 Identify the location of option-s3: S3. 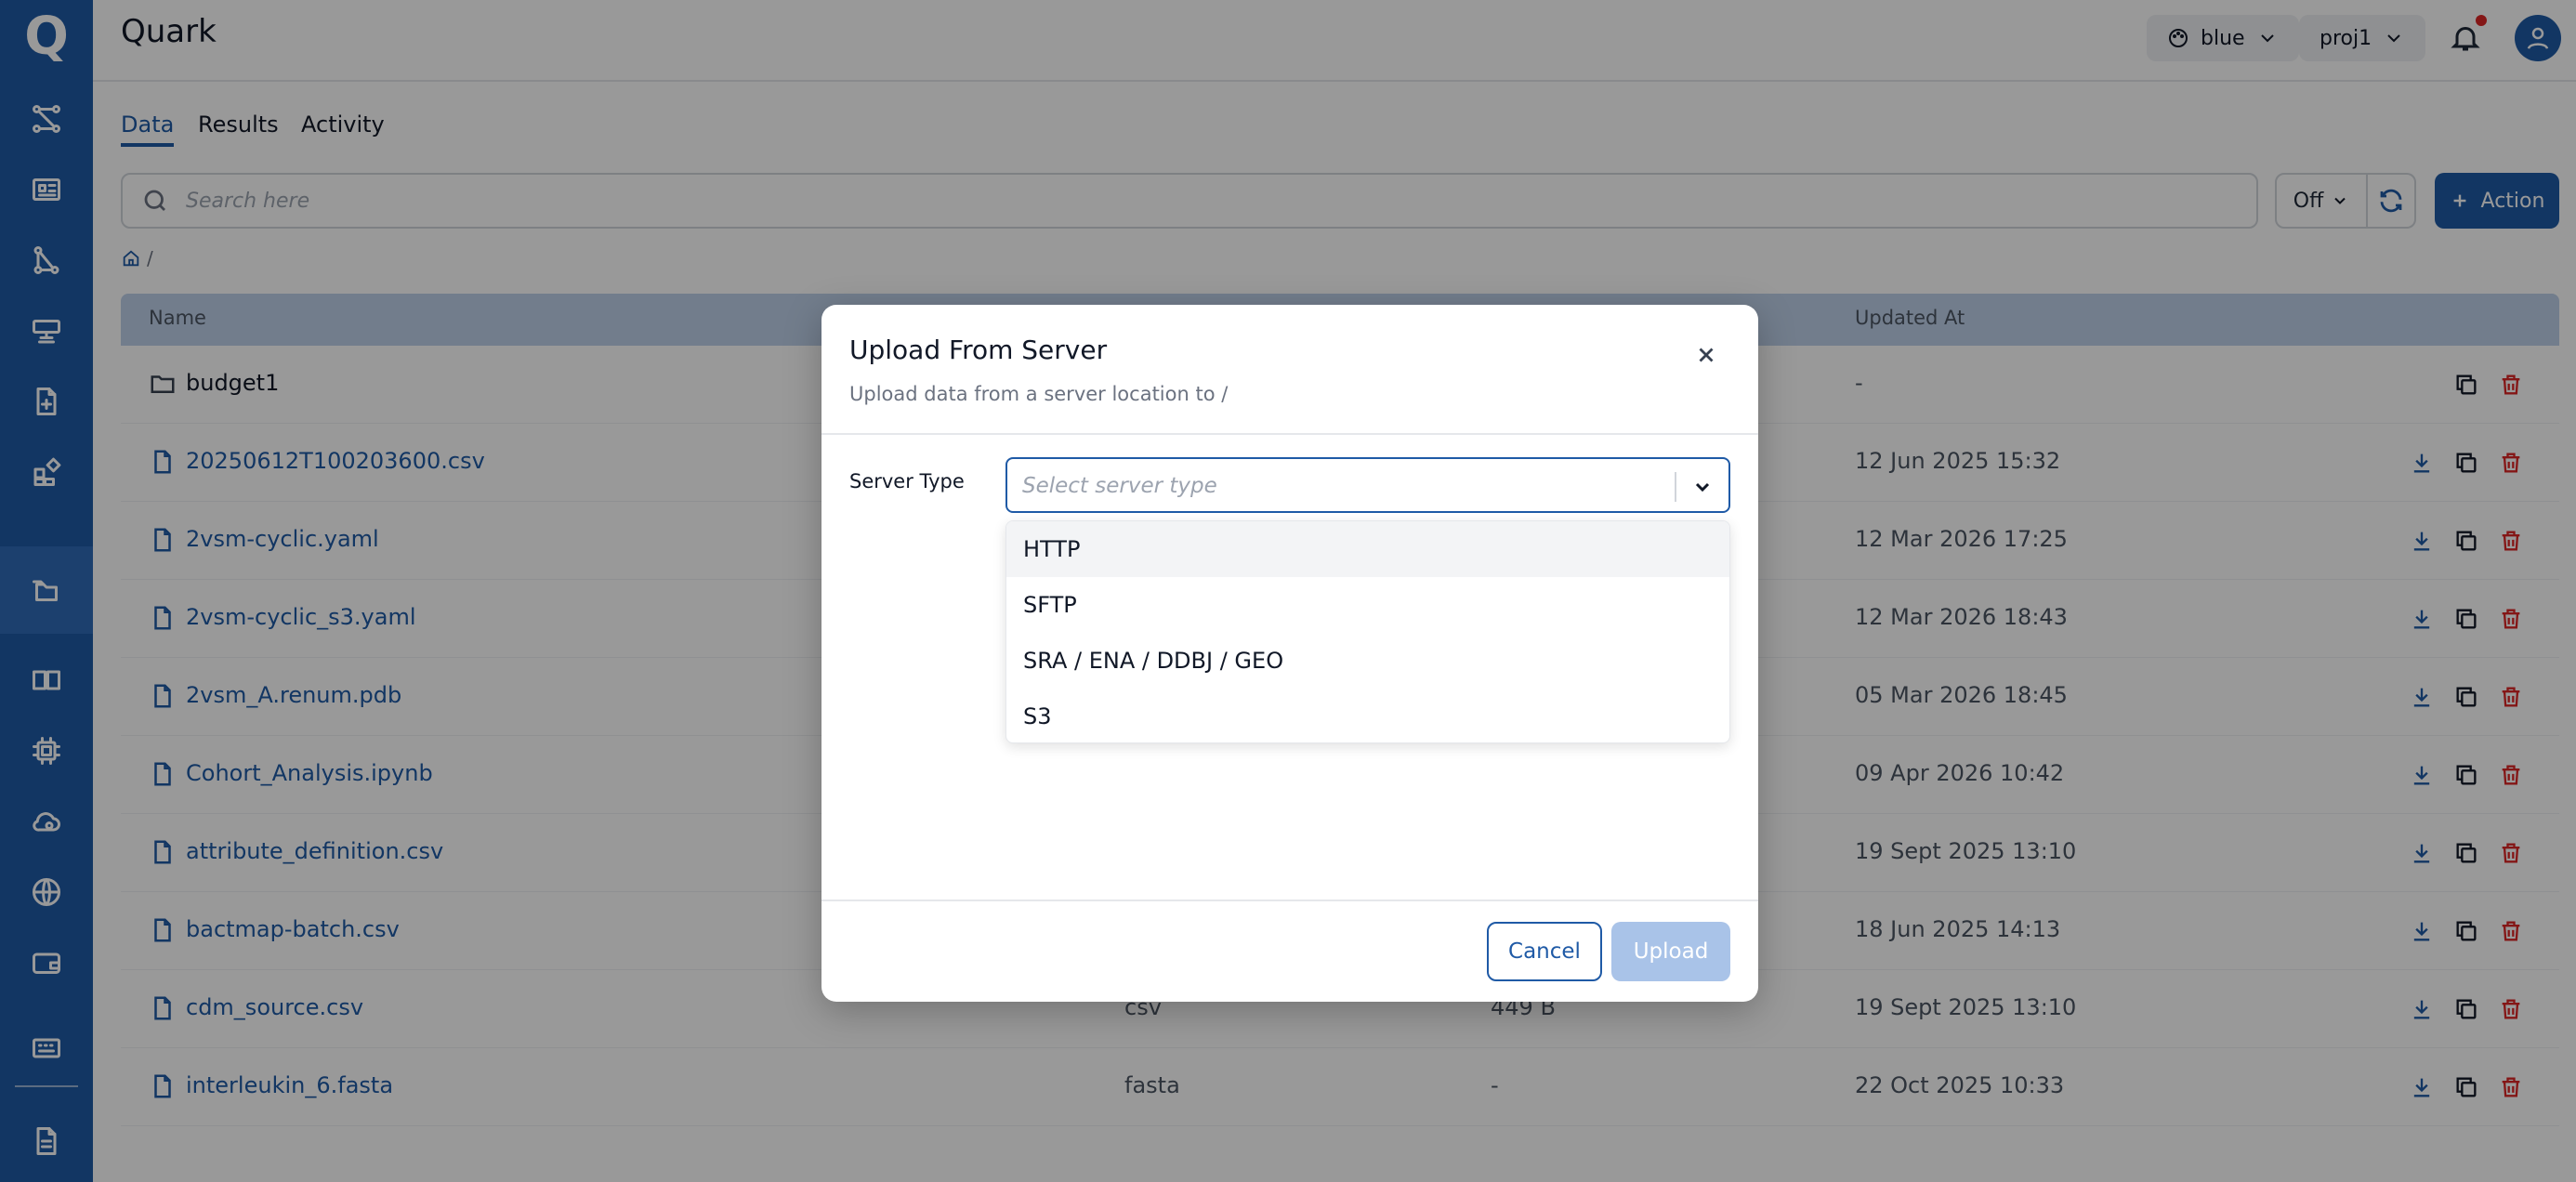
(1367, 715).